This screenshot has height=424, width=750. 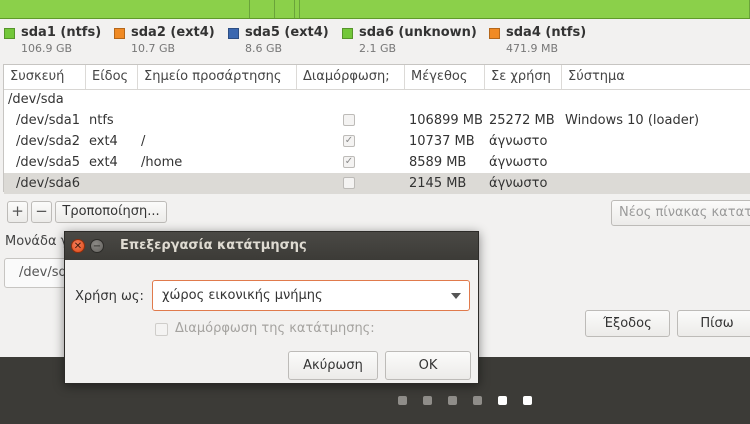 What do you see at coordinates (97, 246) in the screenshot?
I see `minimize-icon: −` at bounding box center [97, 246].